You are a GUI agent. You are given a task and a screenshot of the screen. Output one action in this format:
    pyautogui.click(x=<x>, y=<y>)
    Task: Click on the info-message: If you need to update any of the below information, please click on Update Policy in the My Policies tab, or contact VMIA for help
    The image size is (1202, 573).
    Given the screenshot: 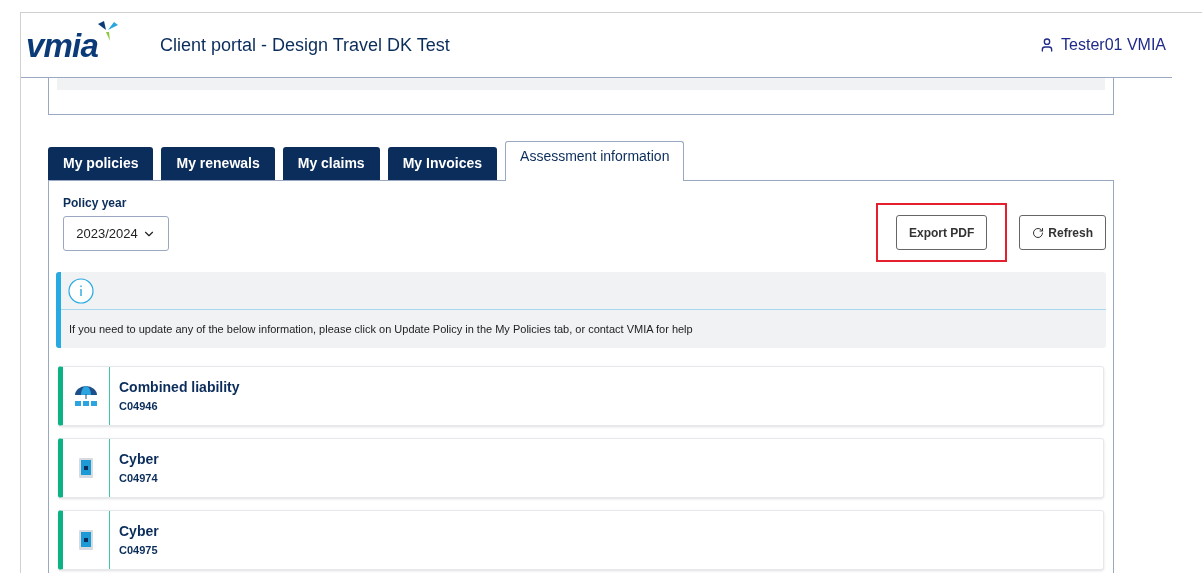 What is the action you would take?
    pyautogui.click(x=381, y=329)
    